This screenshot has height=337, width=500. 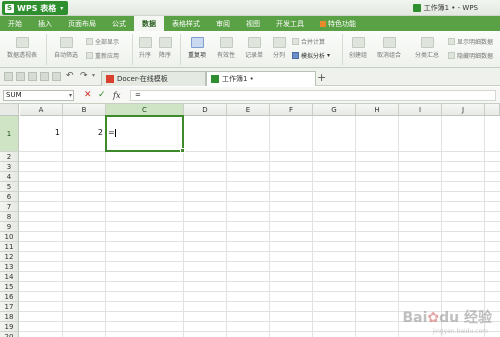 What do you see at coordinates (15, 23) in the screenshot?
I see `menu-tab-home: 开始` at bounding box center [15, 23].